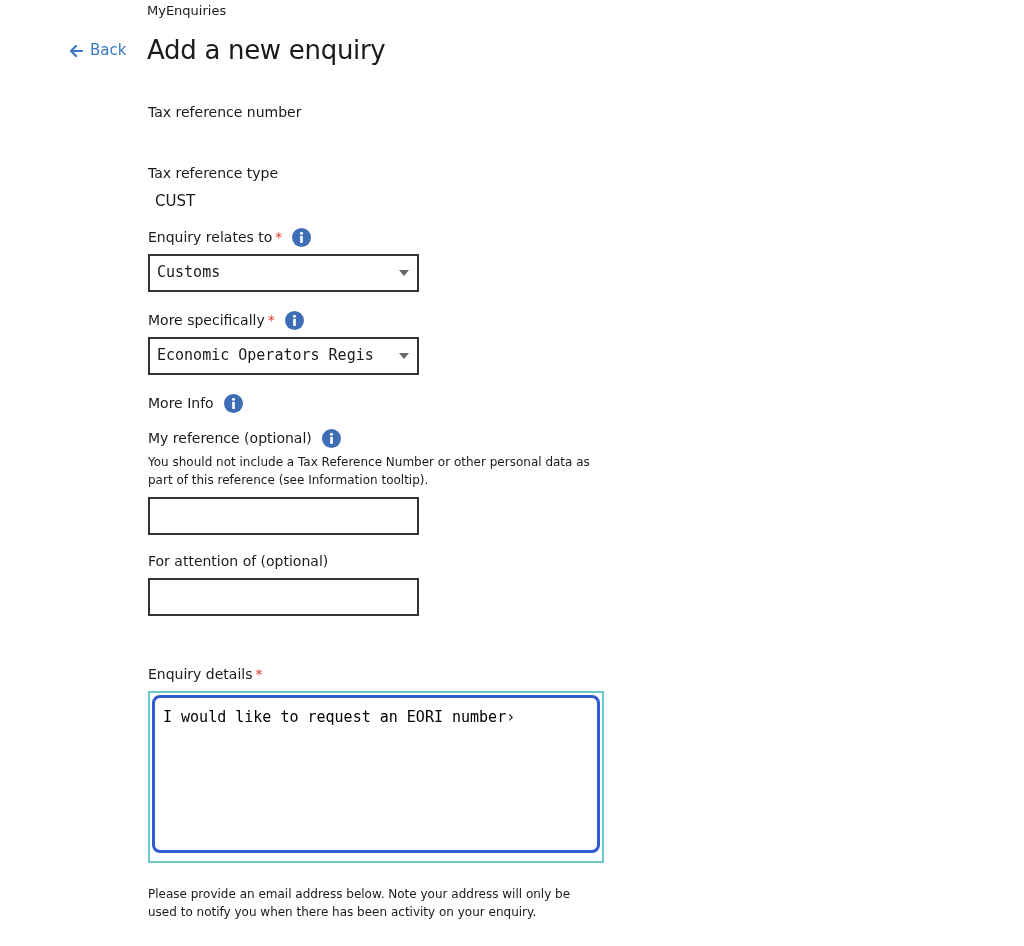 Image resolution: width=1024 pixels, height=946 pixels. Describe the element at coordinates (225, 113) in the screenshot. I see `field-label: Tax reference number` at that location.